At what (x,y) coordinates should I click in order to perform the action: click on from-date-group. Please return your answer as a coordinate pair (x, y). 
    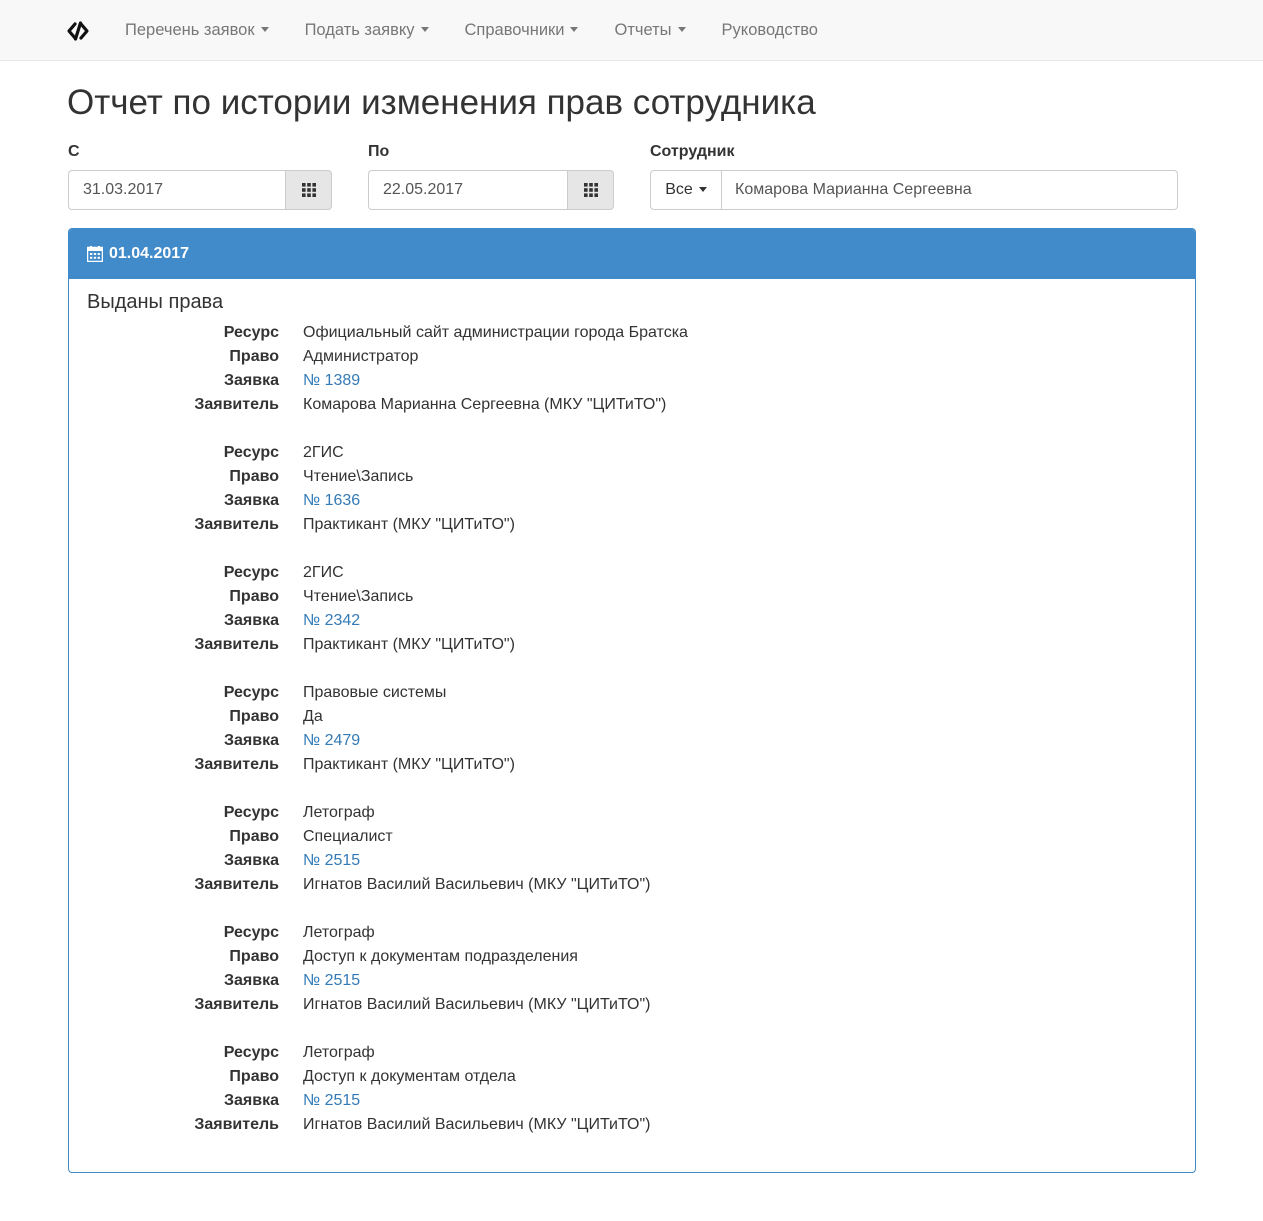
    Looking at the image, I should click on (200, 190).